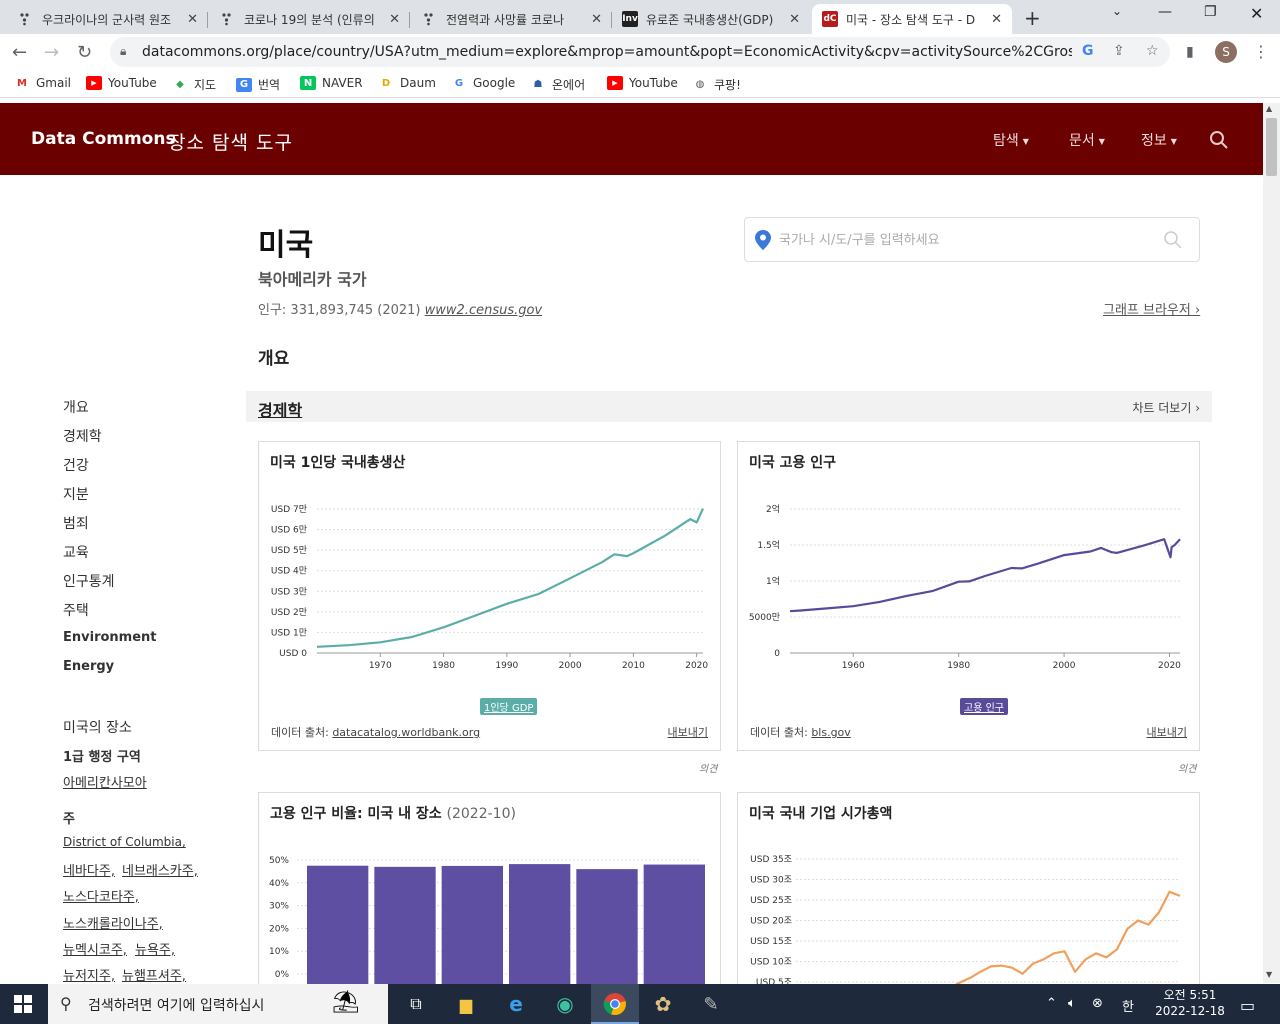 The image size is (1280, 1024). What do you see at coordinates (912, 19) in the screenshot?
I see `browser-tab-active: dC 미국 - 장소 탐색 도구 - D ✕` at bounding box center [912, 19].